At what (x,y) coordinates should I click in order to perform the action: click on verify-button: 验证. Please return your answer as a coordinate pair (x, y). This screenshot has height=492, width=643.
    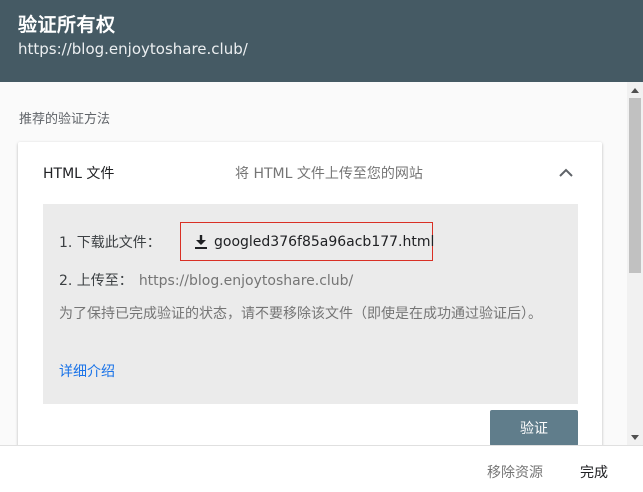
    Looking at the image, I should click on (534, 427).